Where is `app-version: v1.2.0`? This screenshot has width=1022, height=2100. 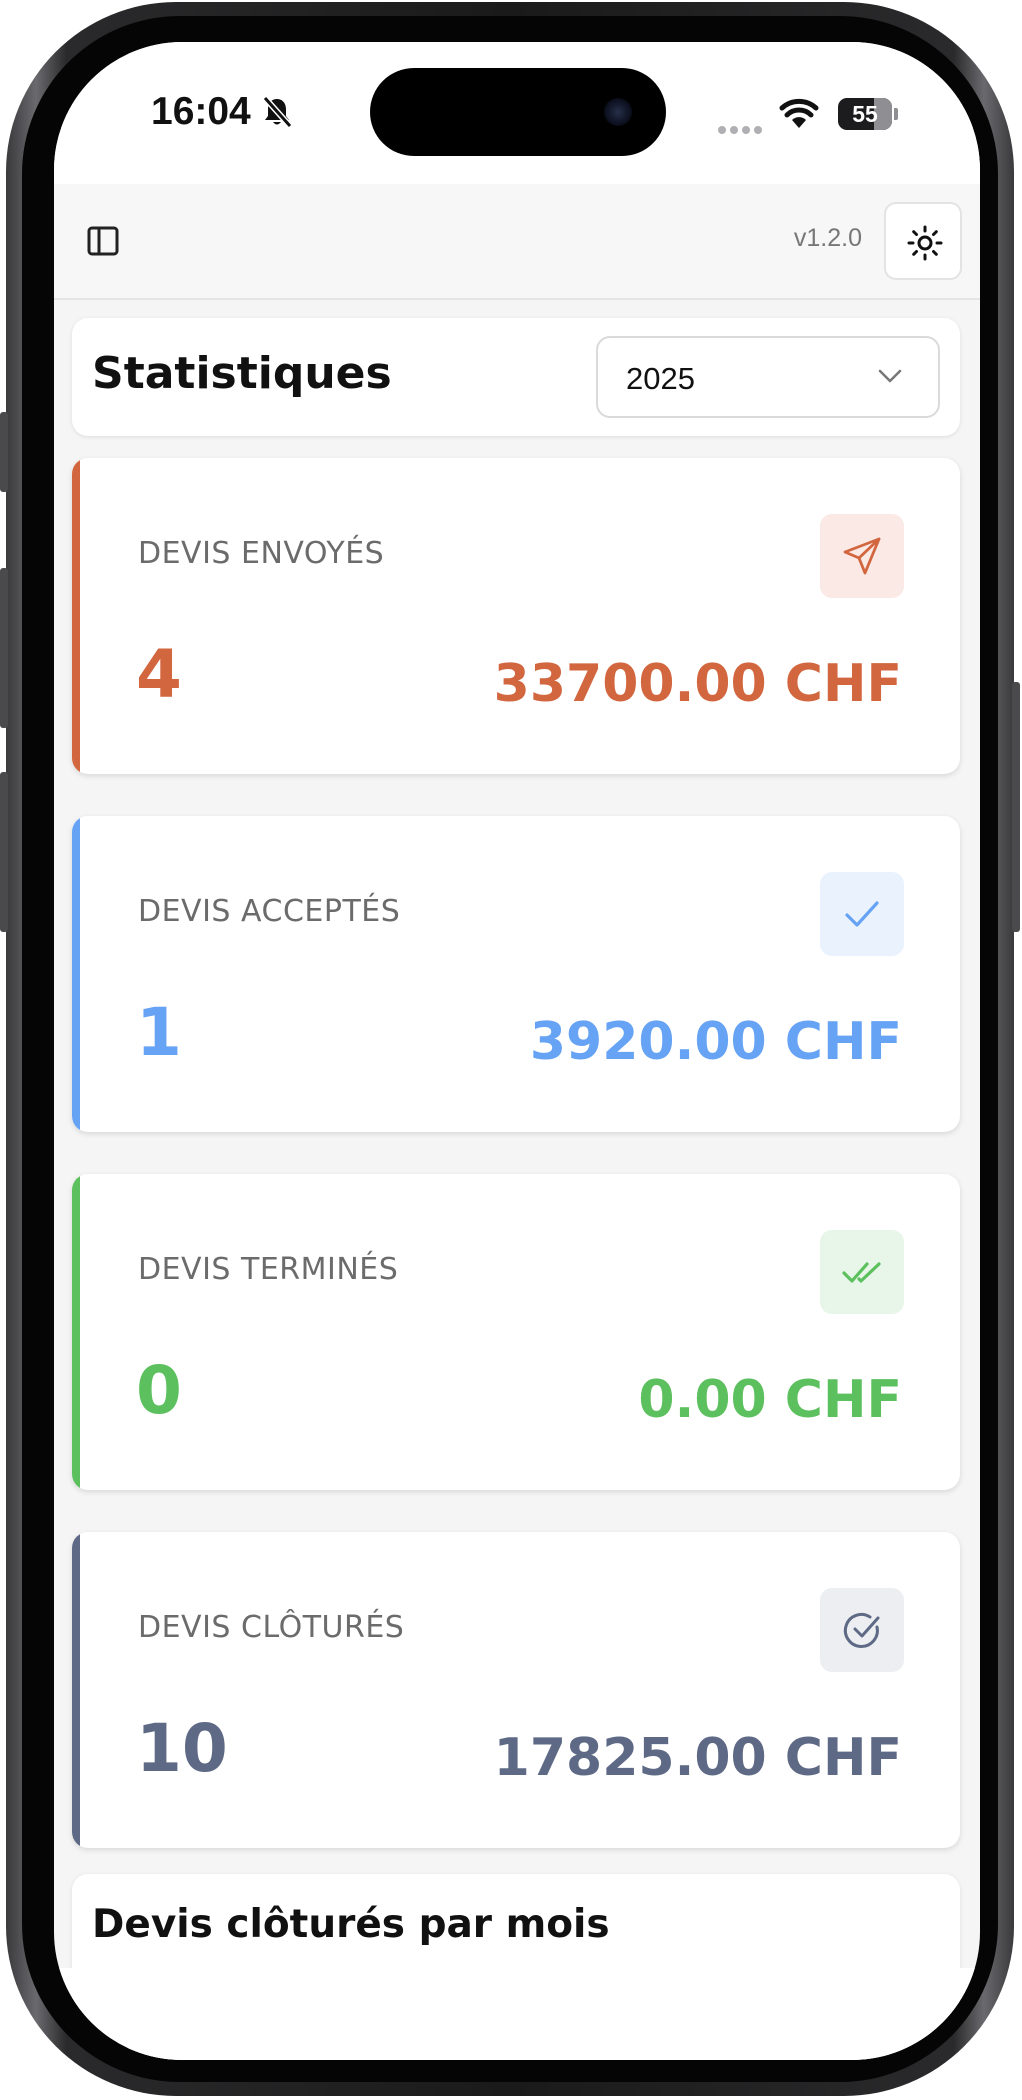
app-version: v1.2.0 is located at coordinates (827, 238).